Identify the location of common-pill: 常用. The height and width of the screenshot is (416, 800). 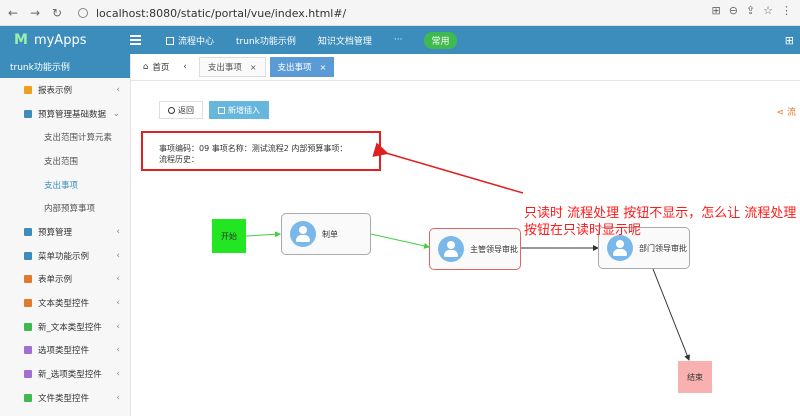
(440, 40).